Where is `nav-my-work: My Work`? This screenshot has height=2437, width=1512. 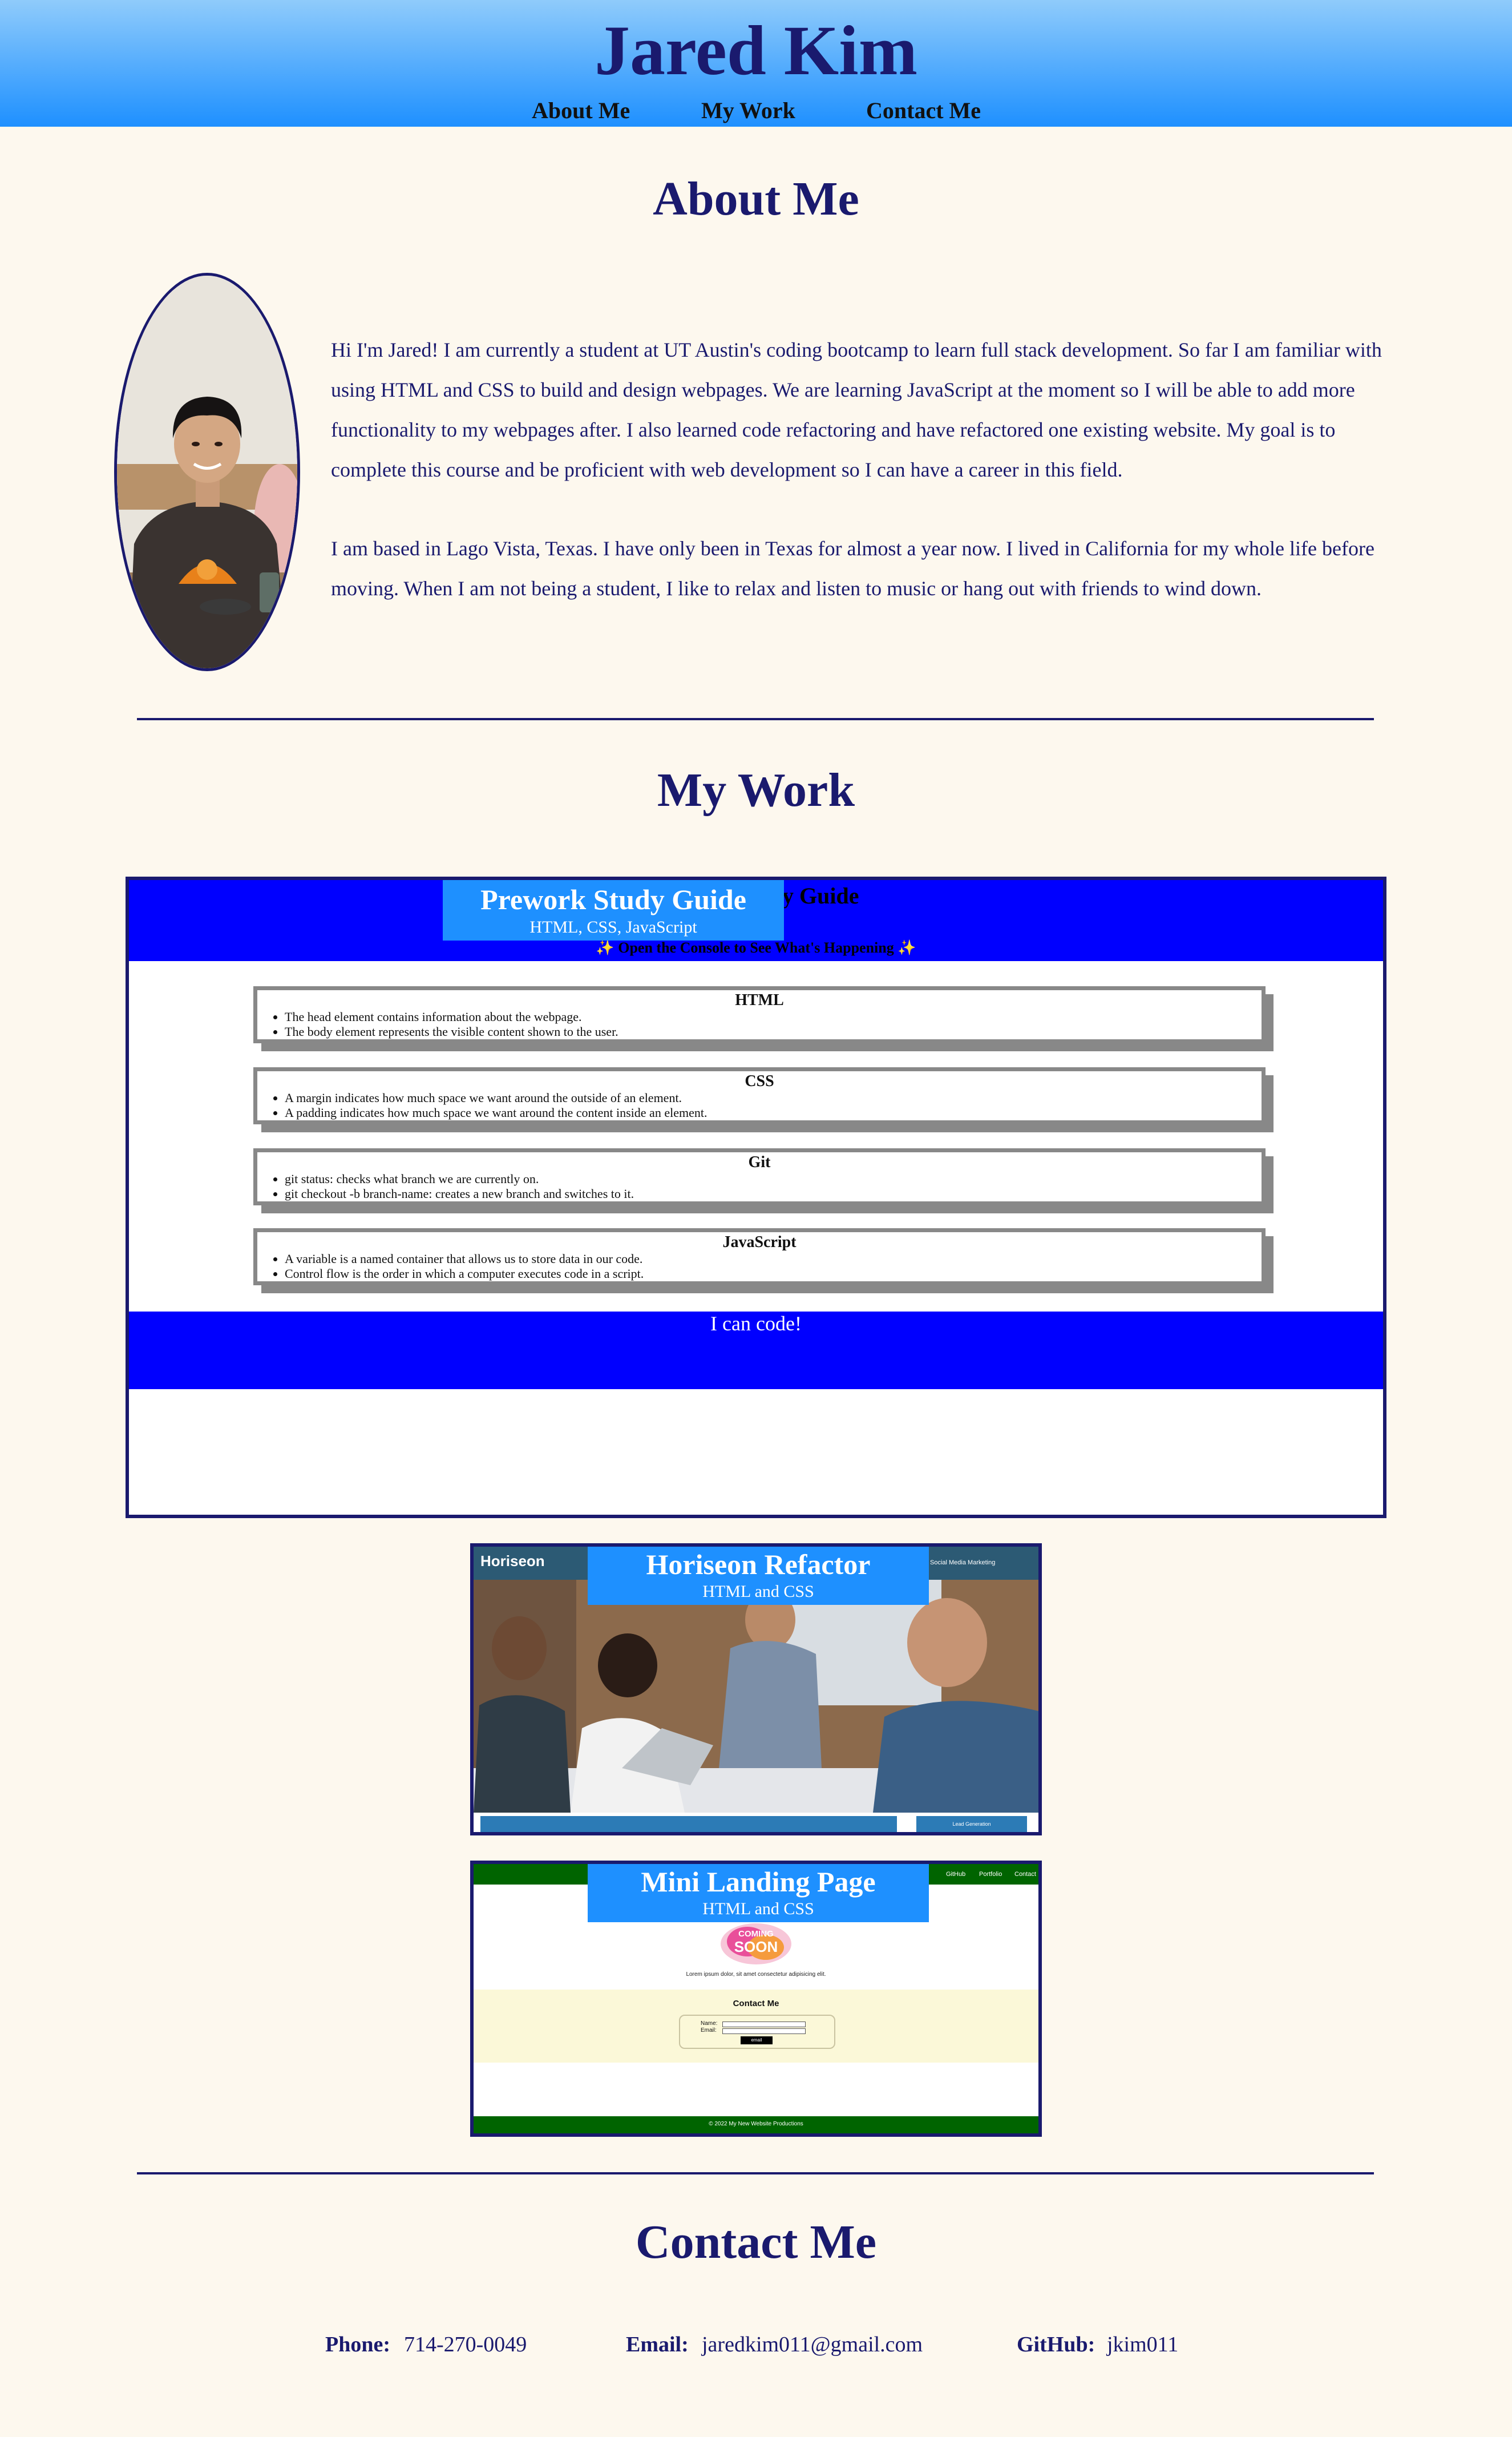 nav-my-work: My Work is located at coordinates (748, 110).